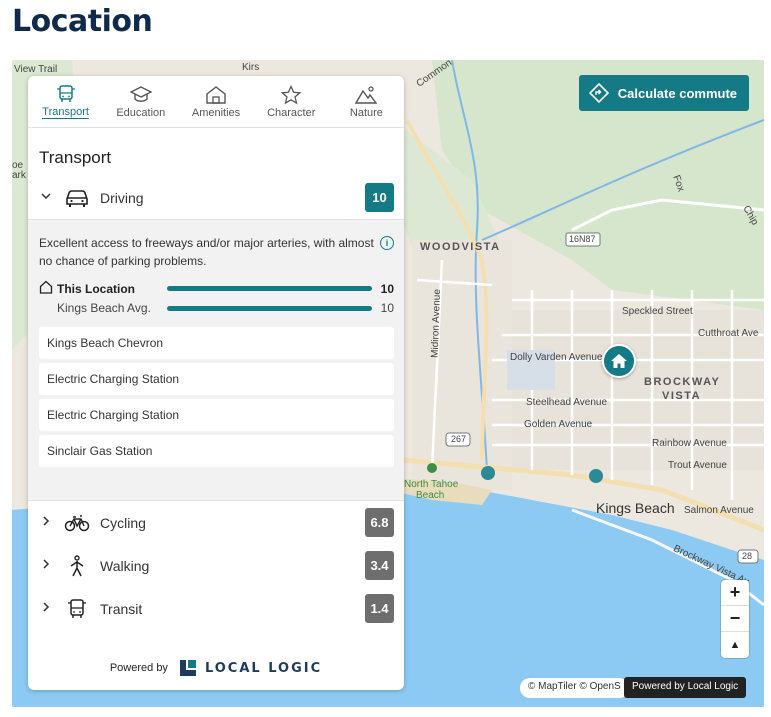 The image size is (771, 717). What do you see at coordinates (216, 94) in the screenshot?
I see `house-icon` at bounding box center [216, 94].